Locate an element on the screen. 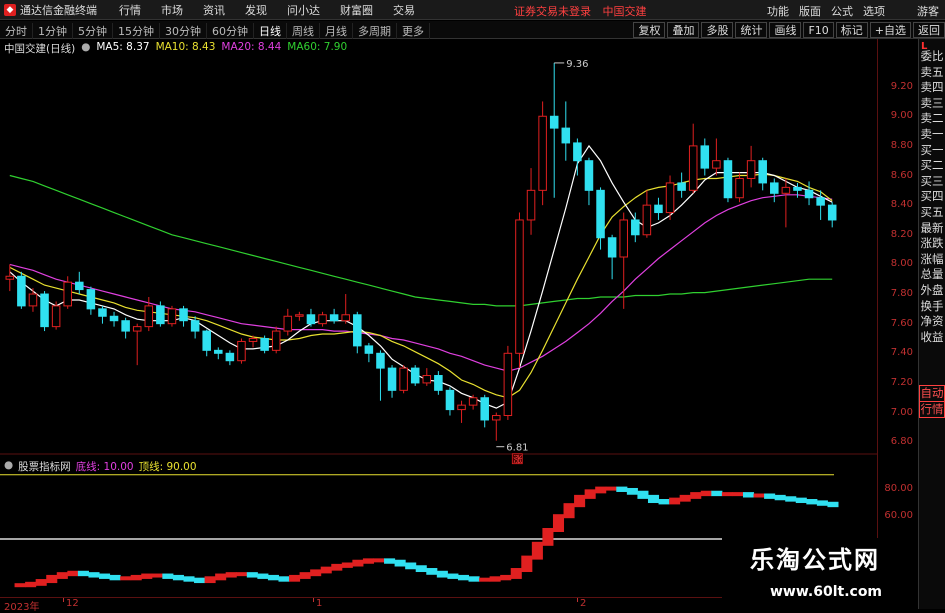 This screenshot has width=945, height=613. menu-item: 资讯 is located at coordinates (214, 10).